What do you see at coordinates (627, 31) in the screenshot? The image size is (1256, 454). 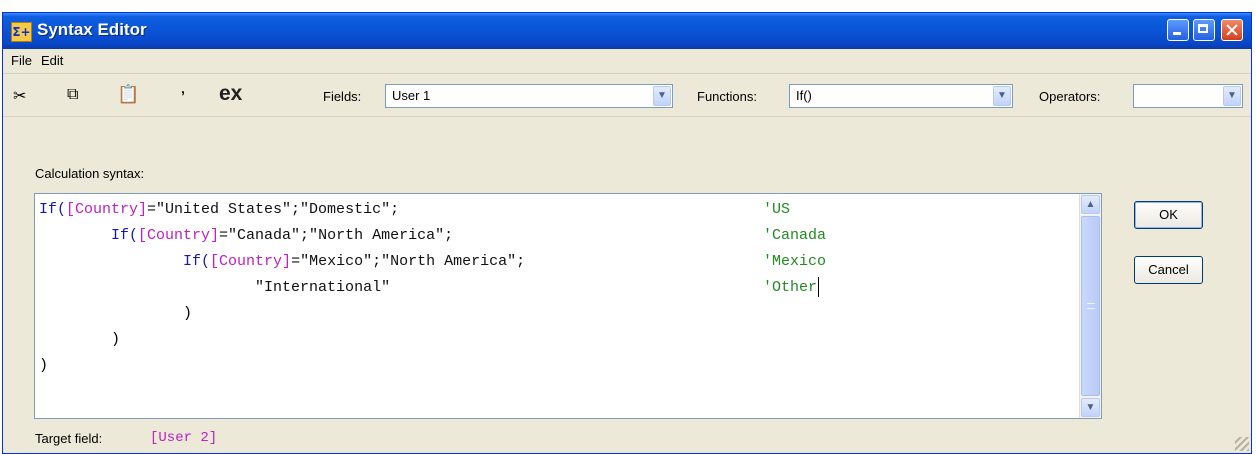 I see `title-bar: Σ+ Syntax Editor` at bounding box center [627, 31].